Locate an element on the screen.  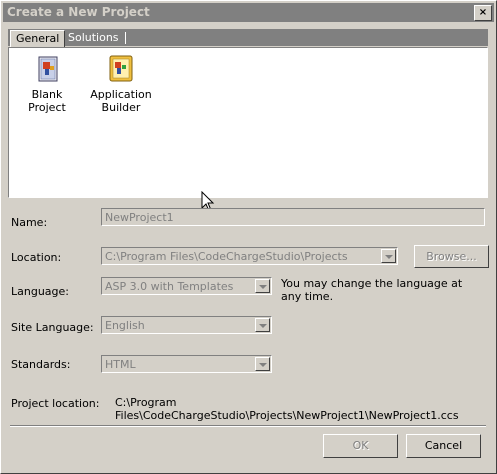
ok-button: OK is located at coordinates (360, 446).